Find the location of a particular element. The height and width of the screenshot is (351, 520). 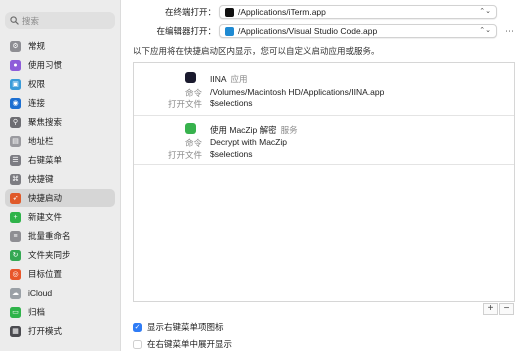

remove-button: − is located at coordinates (506, 309).